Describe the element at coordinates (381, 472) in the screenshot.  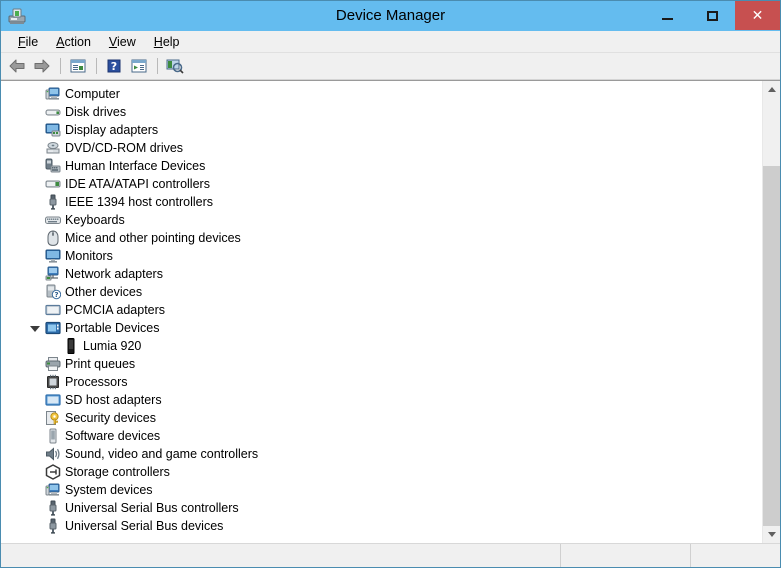
I see `tree-item: Storage controllers` at that location.